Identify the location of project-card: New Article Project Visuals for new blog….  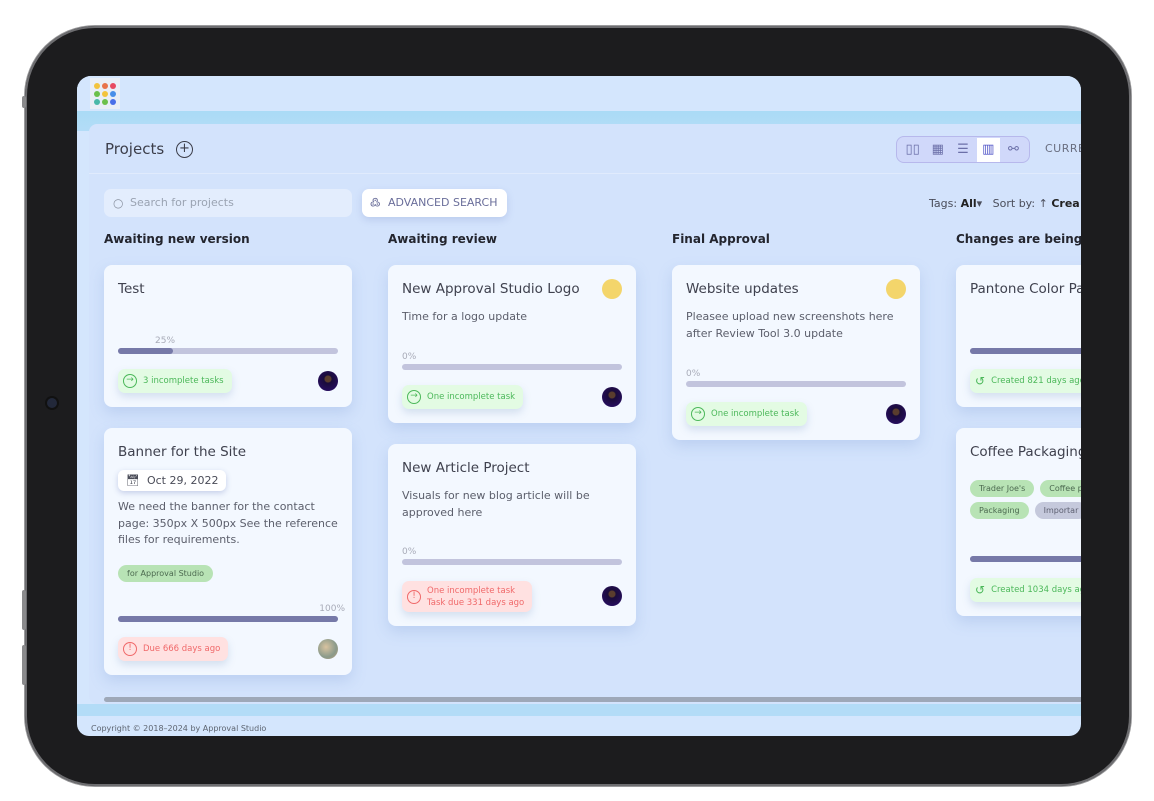
(512, 535).